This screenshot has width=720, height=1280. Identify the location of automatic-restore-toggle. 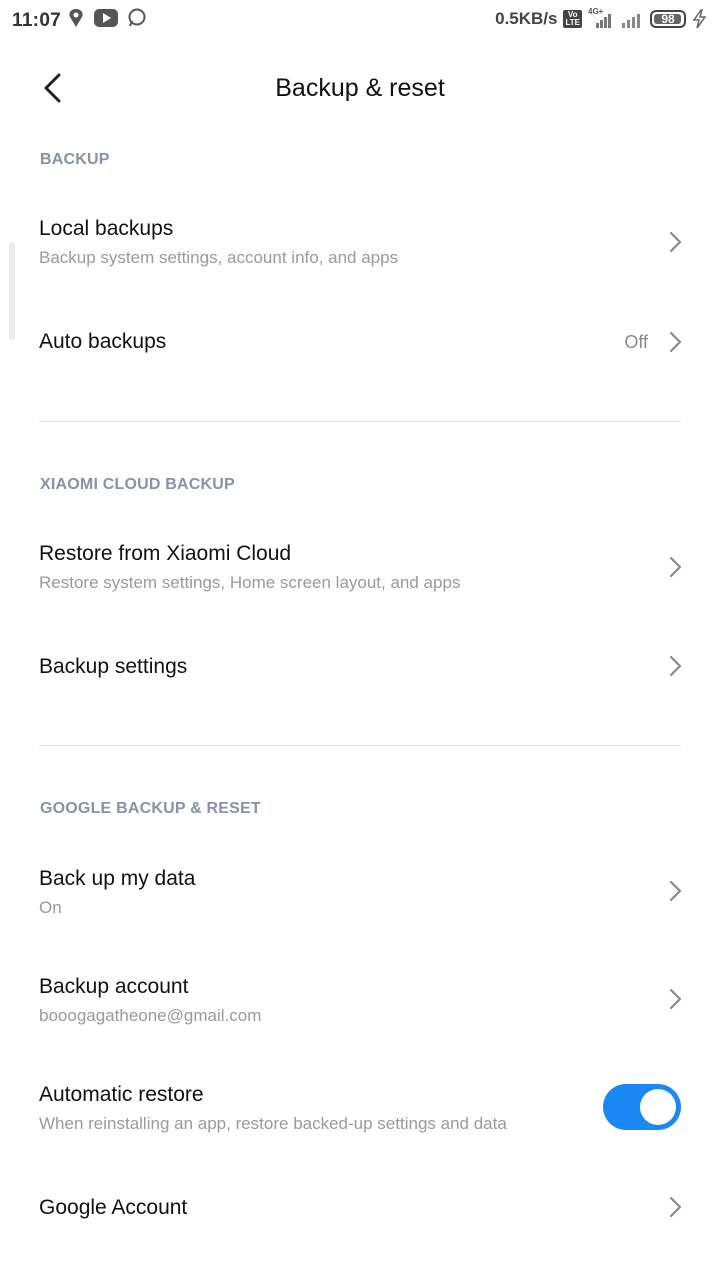
(642, 1107).